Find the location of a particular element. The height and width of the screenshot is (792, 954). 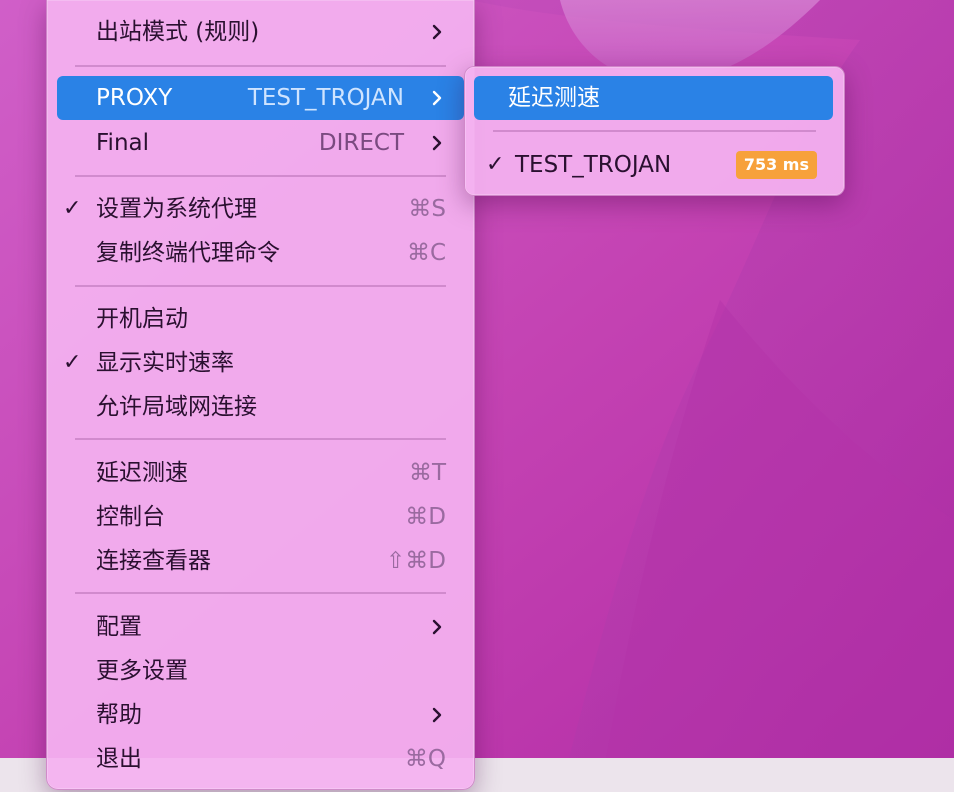

menu-item-launch-at-login: 开机启动 is located at coordinates (260, 319).